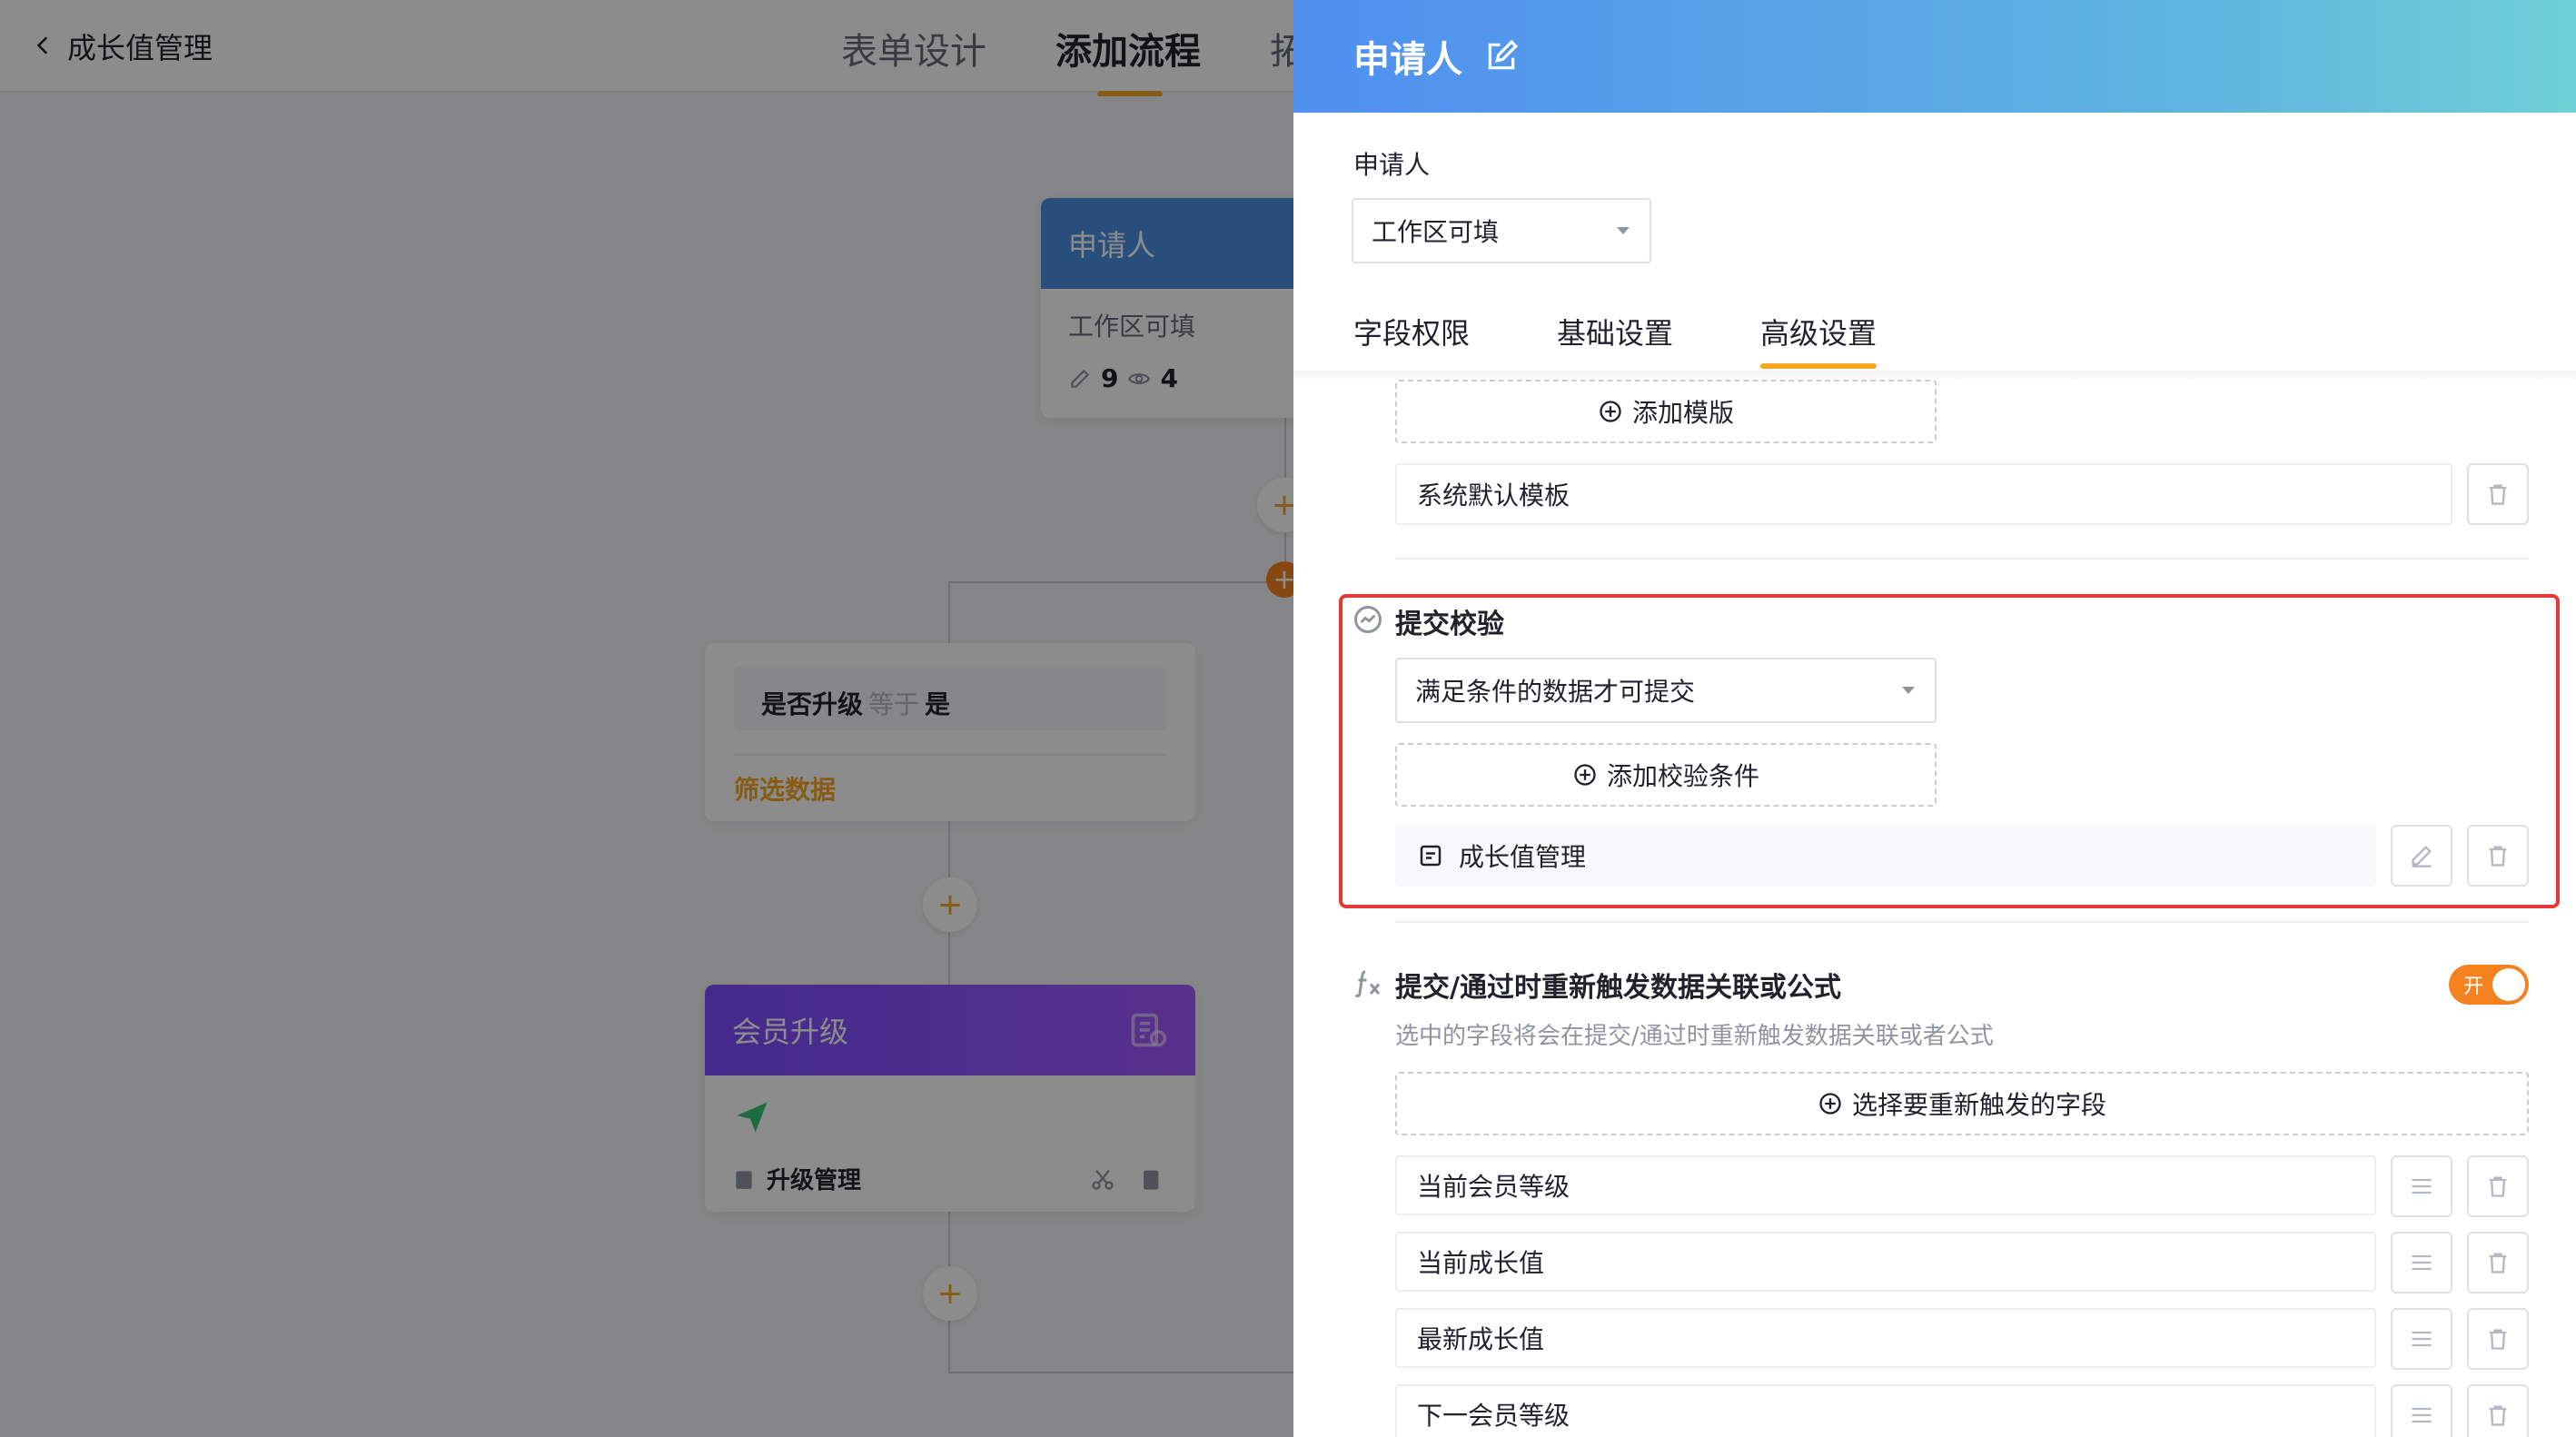 The width and height of the screenshot is (2576, 1437). Describe the element at coordinates (1493, 495) in the screenshot. I see `template-item-label: 系统默认模板` at that location.